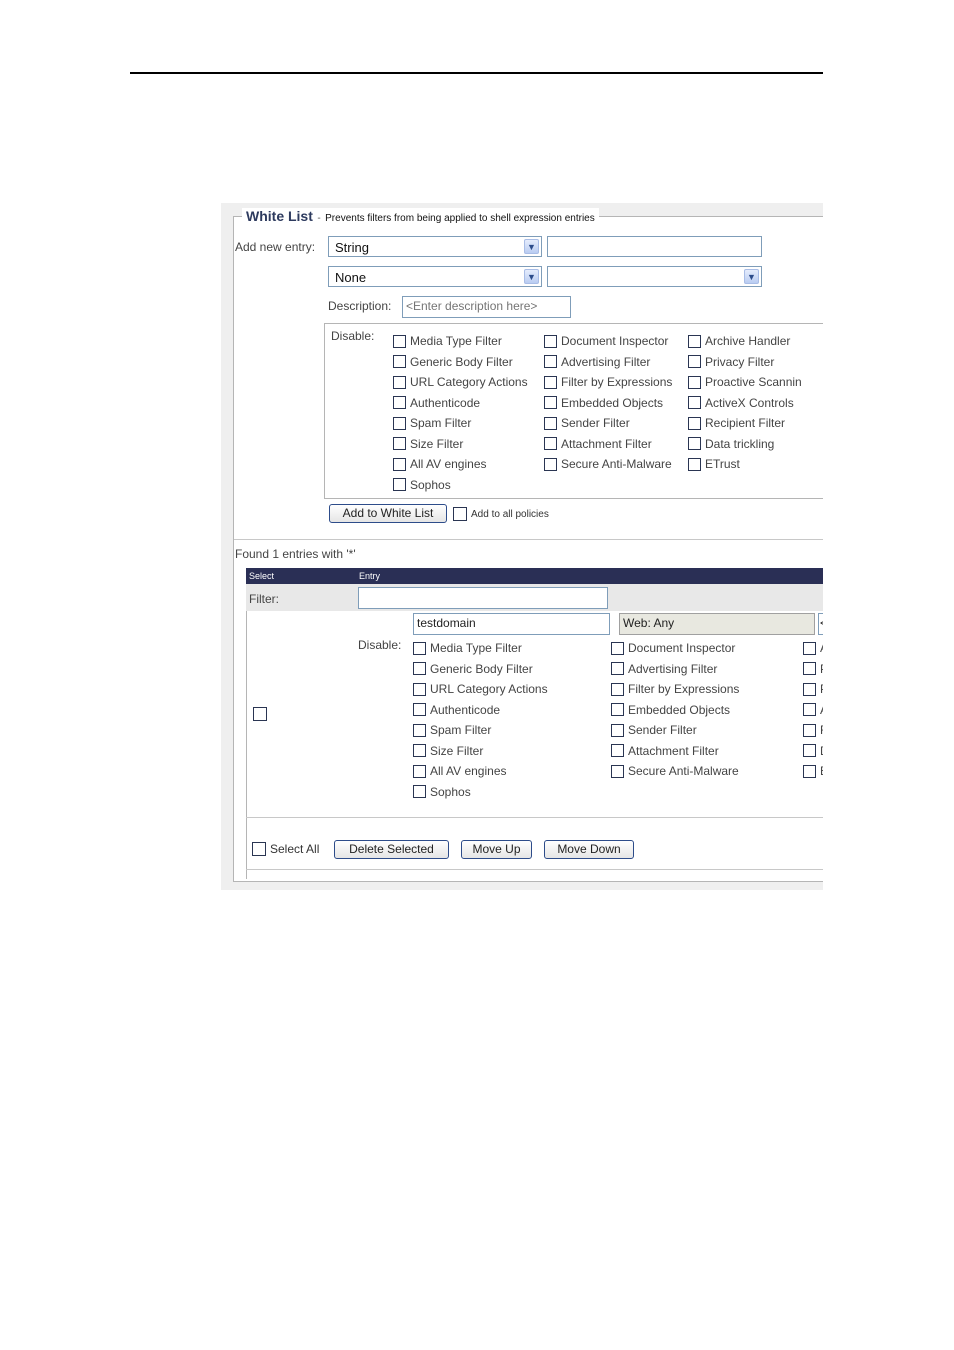 The image size is (954, 1350). Describe the element at coordinates (435, 276) in the screenshot. I see `match-type-select: None ▼` at that location.